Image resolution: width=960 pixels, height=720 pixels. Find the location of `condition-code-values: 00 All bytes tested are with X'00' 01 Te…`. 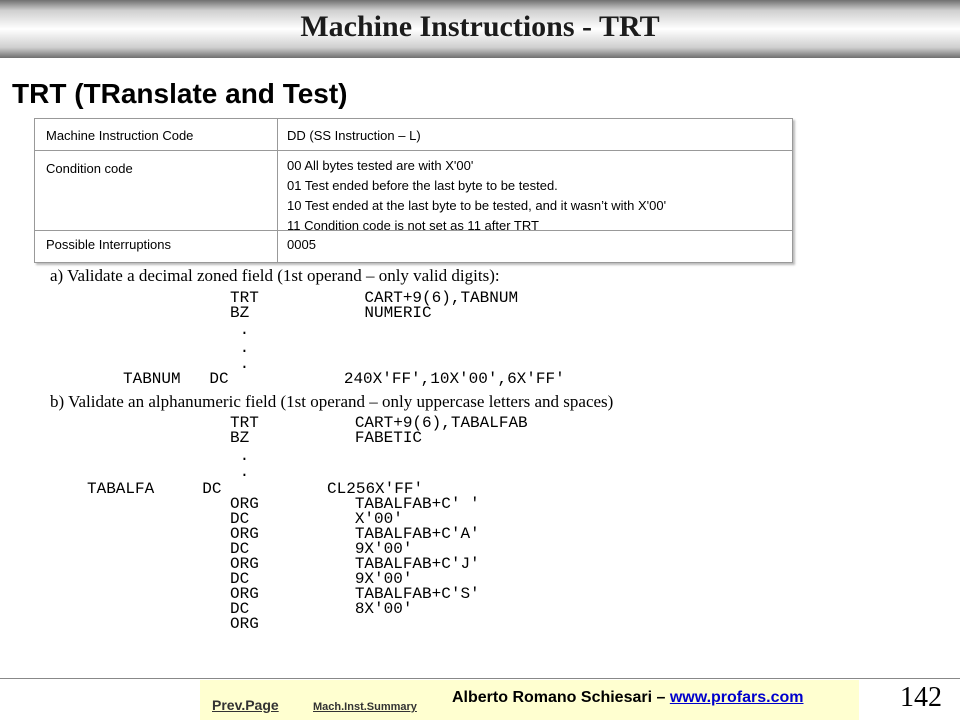

condition-code-values: 00 All bytes tested are with X'00' 01 Te… is located at coordinates (476, 193).